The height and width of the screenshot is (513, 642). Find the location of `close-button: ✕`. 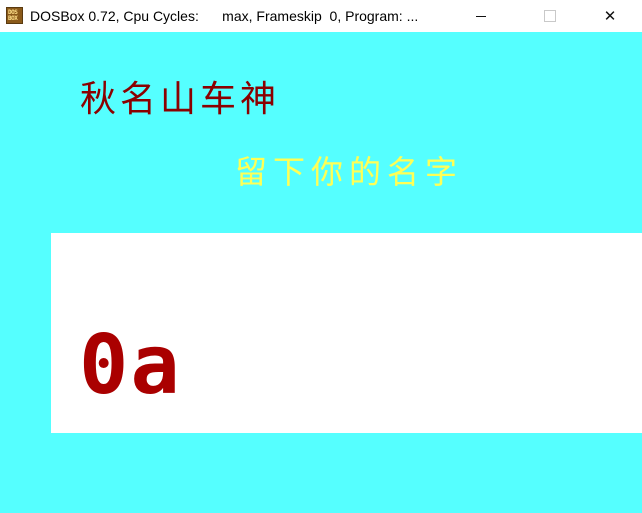

close-button: ✕ is located at coordinates (610, 16).